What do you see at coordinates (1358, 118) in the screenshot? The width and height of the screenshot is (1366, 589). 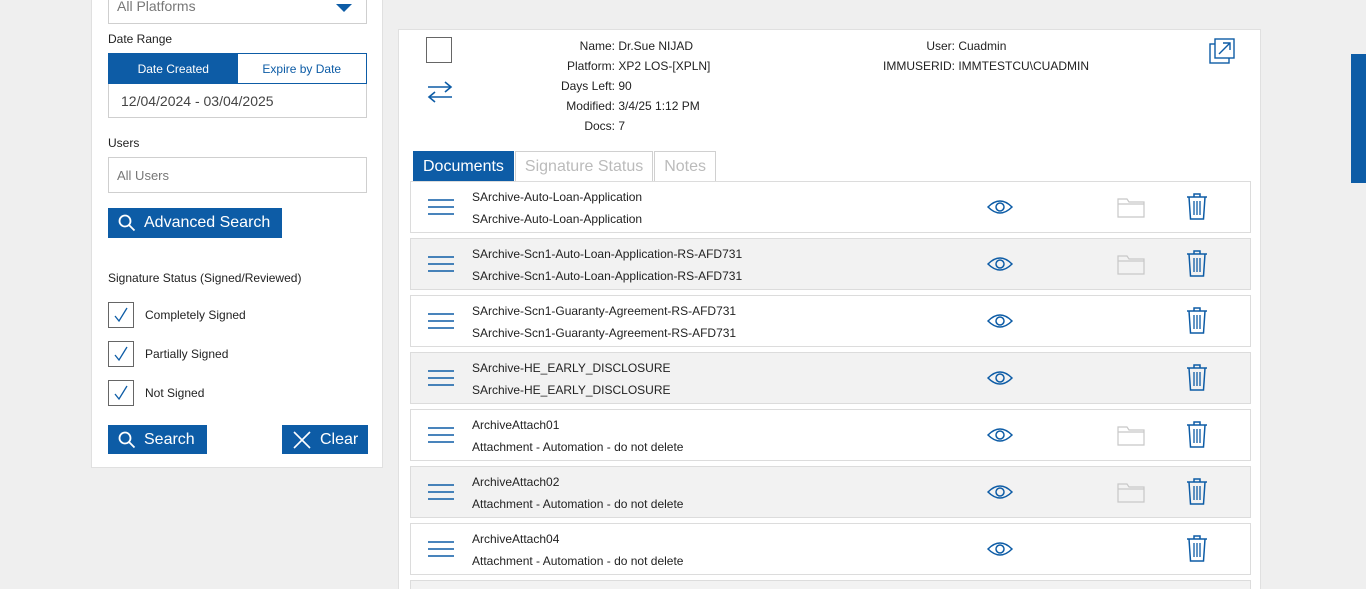 I see `side-drawer-handle` at bounding box center [1358, 118].